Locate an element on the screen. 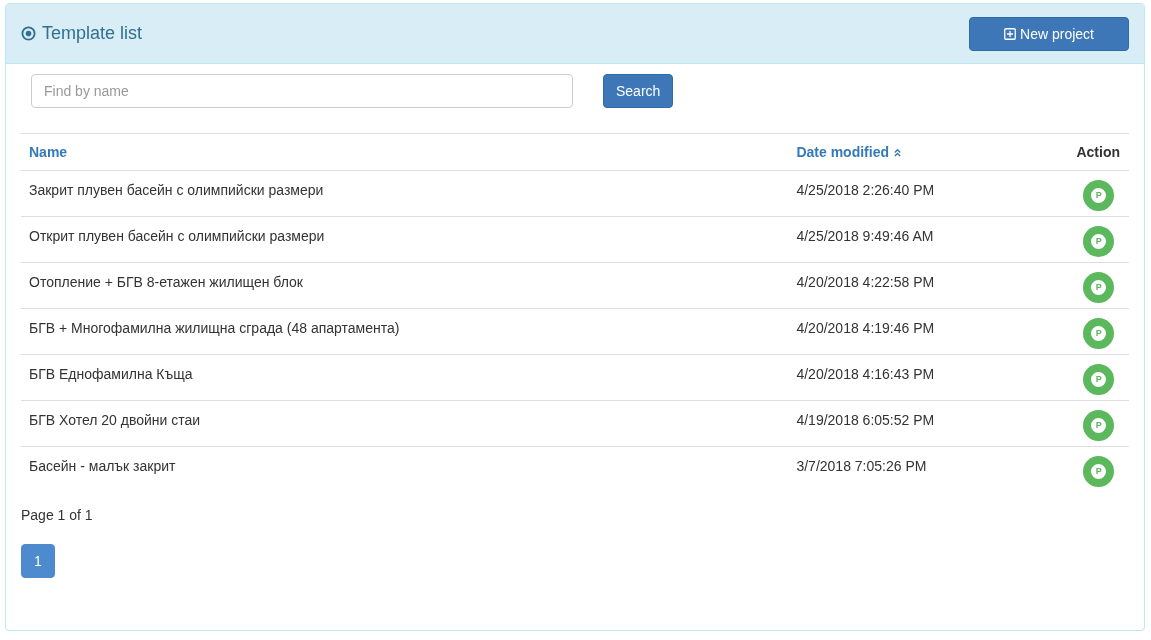 The height and width of the screenshot is (640, 1151). date-cell: 4/20/2018 4:16:43 PM is located at coordinates (865, 374).